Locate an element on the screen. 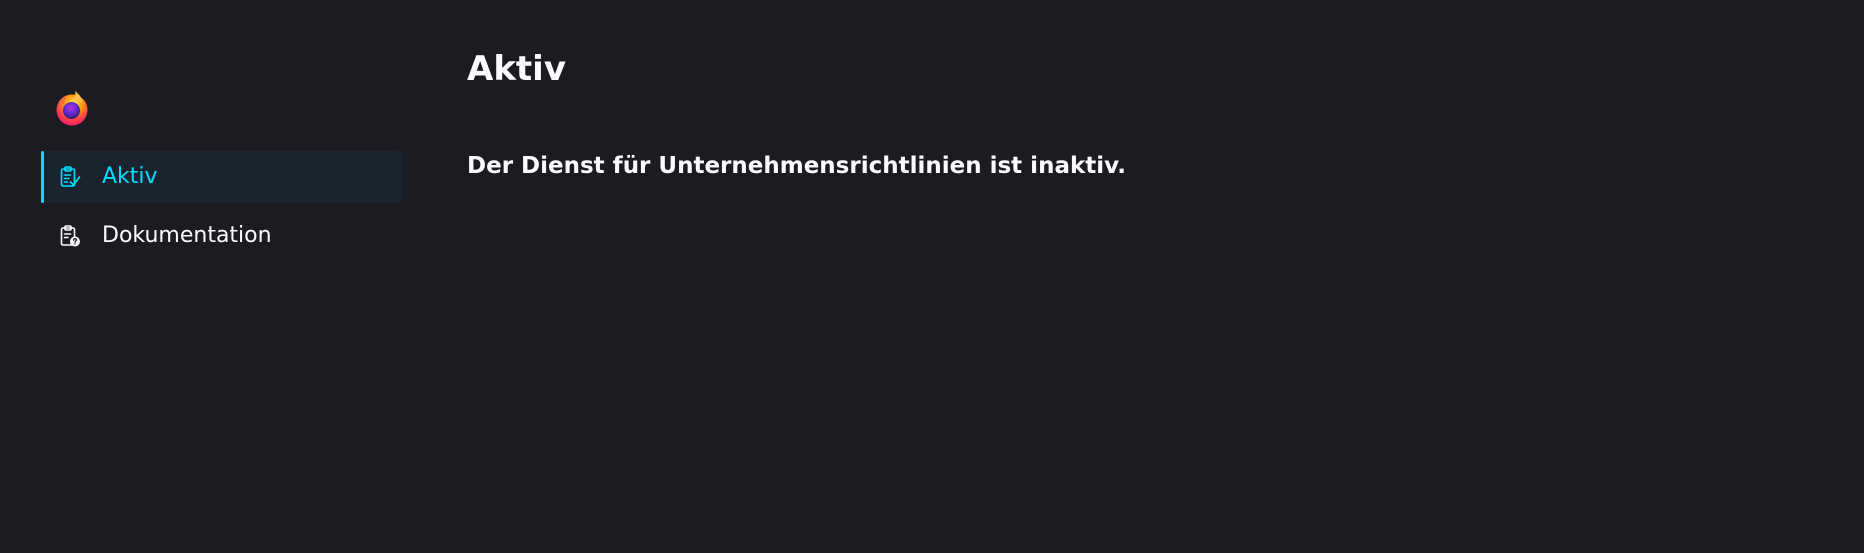 The height and width of the screenshot is (553, 1864). clipboard-check-icon is located at coordinates (70, 177).